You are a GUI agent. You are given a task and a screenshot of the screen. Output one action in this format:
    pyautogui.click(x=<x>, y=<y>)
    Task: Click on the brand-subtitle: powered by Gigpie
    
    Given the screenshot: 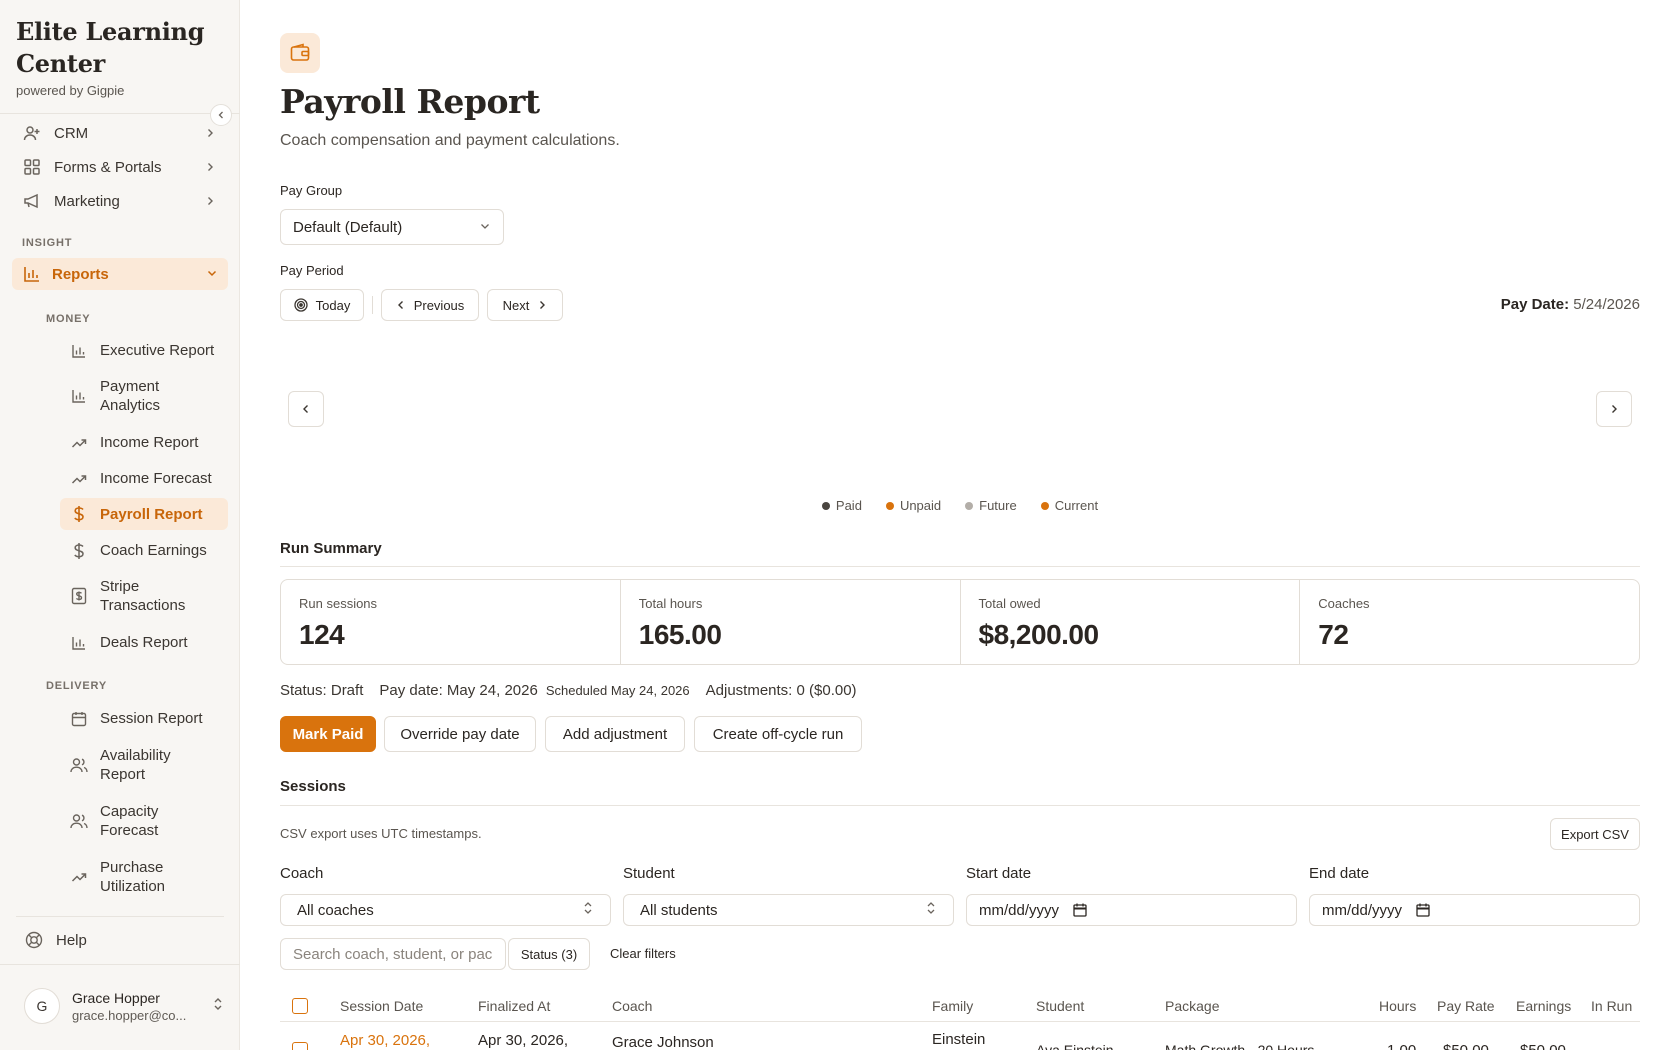 What is the action you would take?
    pyautogui.click(x=70, y=90)
    